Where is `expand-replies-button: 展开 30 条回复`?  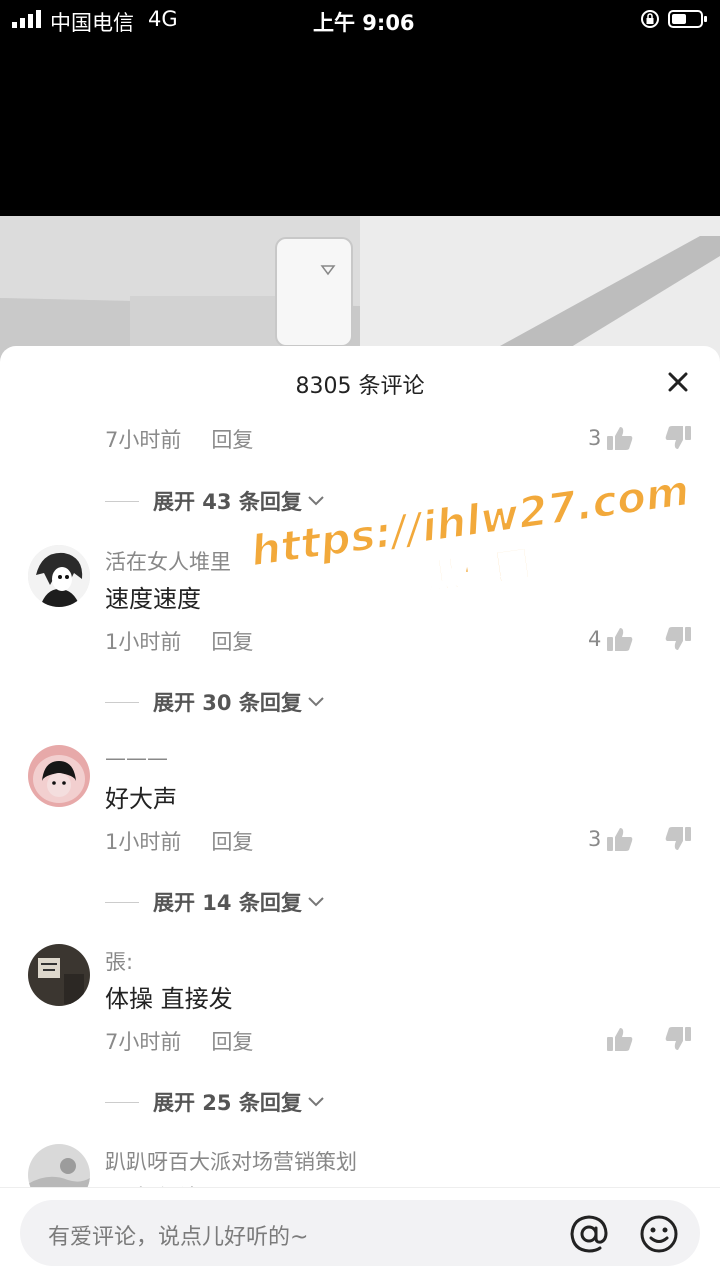
expand-replies-button: 展开 30 条回复 is located at coordinates (215, 702).